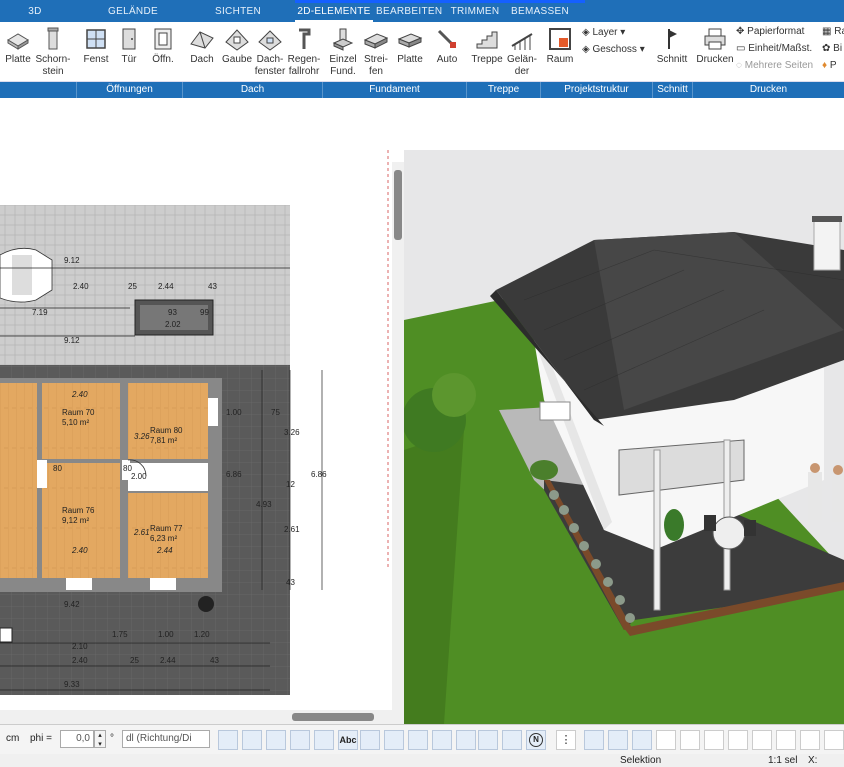 Image resolution: width=844 pixels, height=767 pixels. Describe the element at coordinates (466, 740) in the screenshot. I see `terrain-tool-icon` at that location.